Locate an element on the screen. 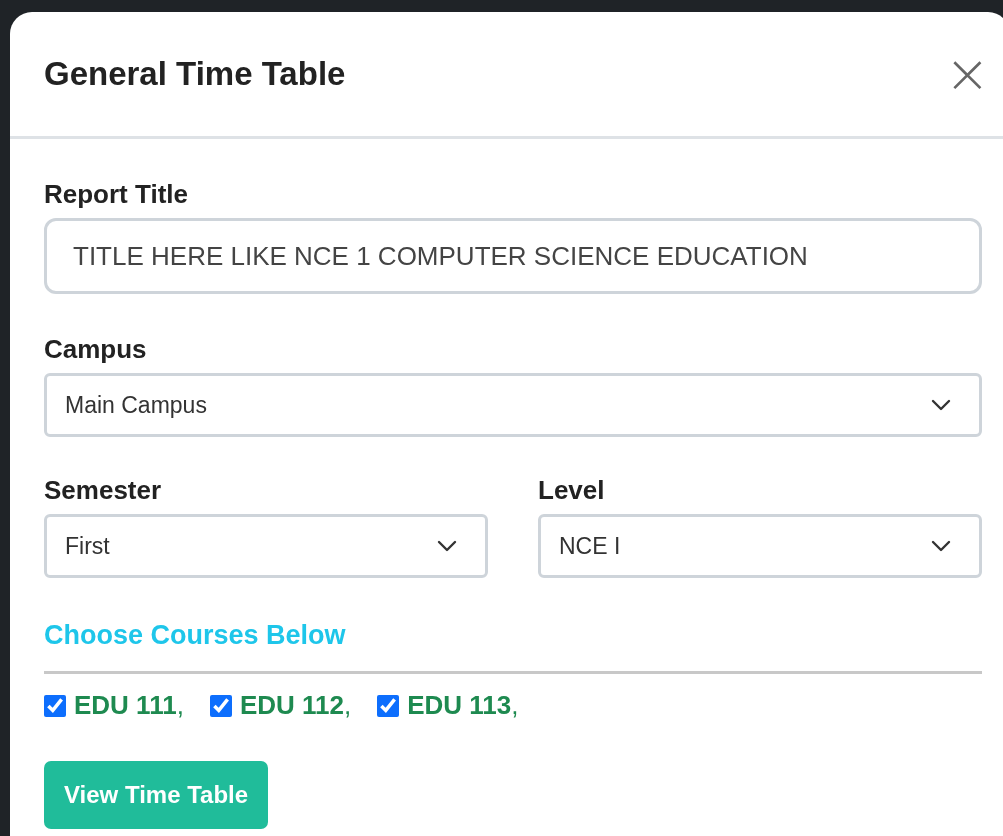  input-field: TITLE HERE LIKE NCE 1 COMPUTER SCIENCE EDUCATION is located at coordinates (513, 256).